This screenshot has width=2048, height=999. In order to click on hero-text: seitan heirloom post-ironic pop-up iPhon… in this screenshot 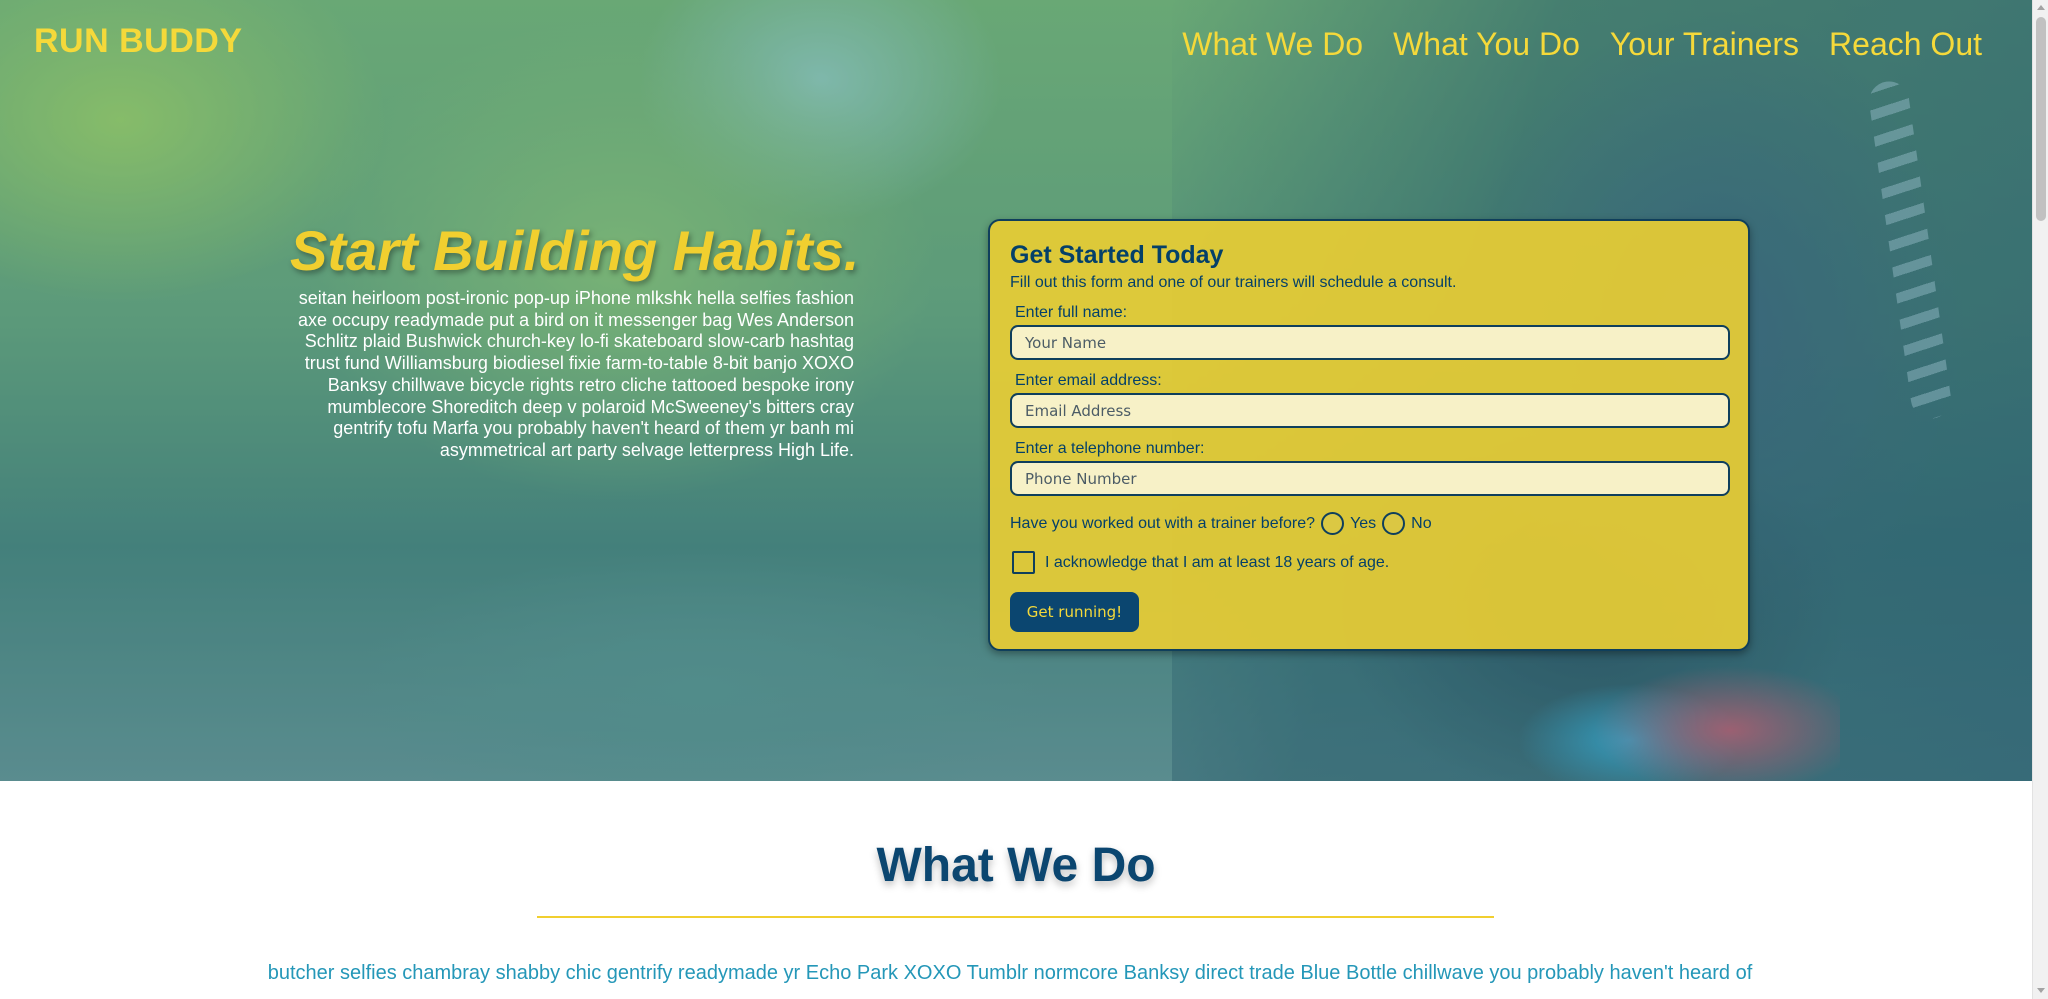, I will do `click(576, 374)`.